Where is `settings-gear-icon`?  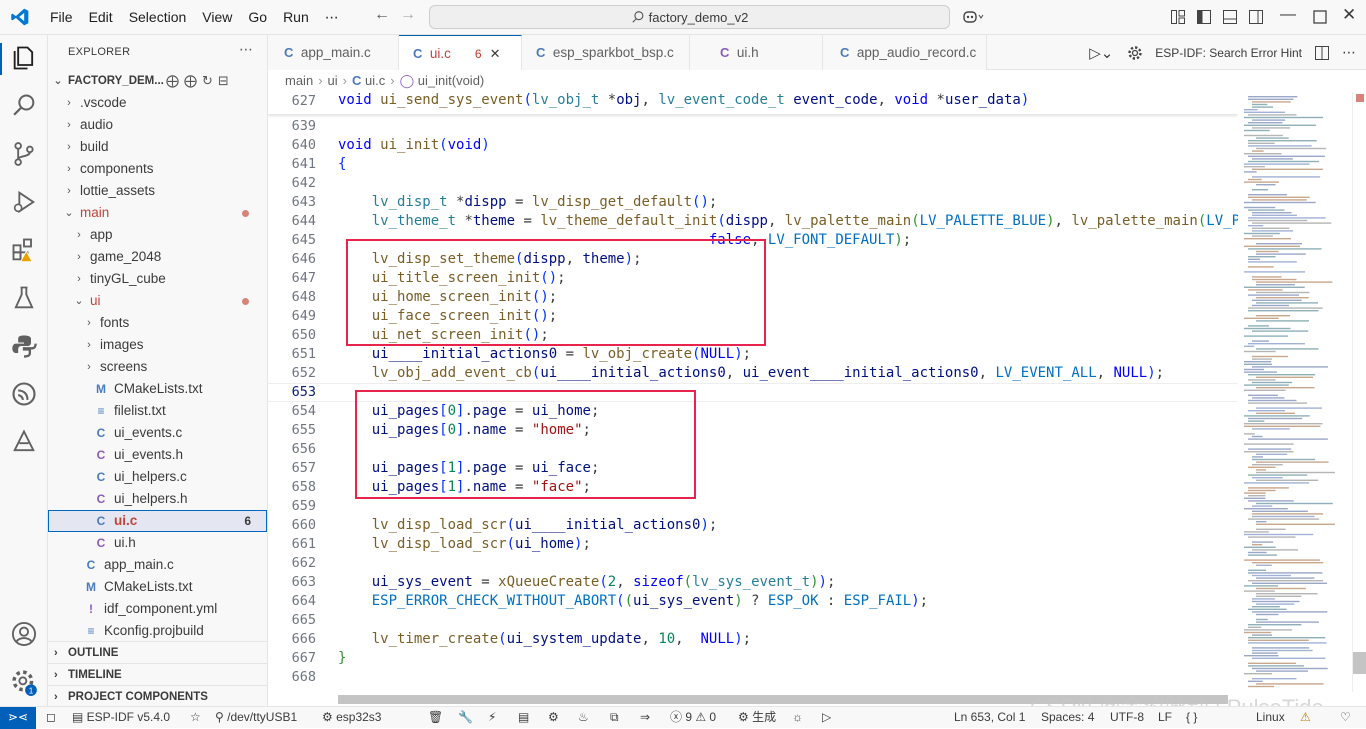
settings-gear-icon is located at coordinates (1135, 53).